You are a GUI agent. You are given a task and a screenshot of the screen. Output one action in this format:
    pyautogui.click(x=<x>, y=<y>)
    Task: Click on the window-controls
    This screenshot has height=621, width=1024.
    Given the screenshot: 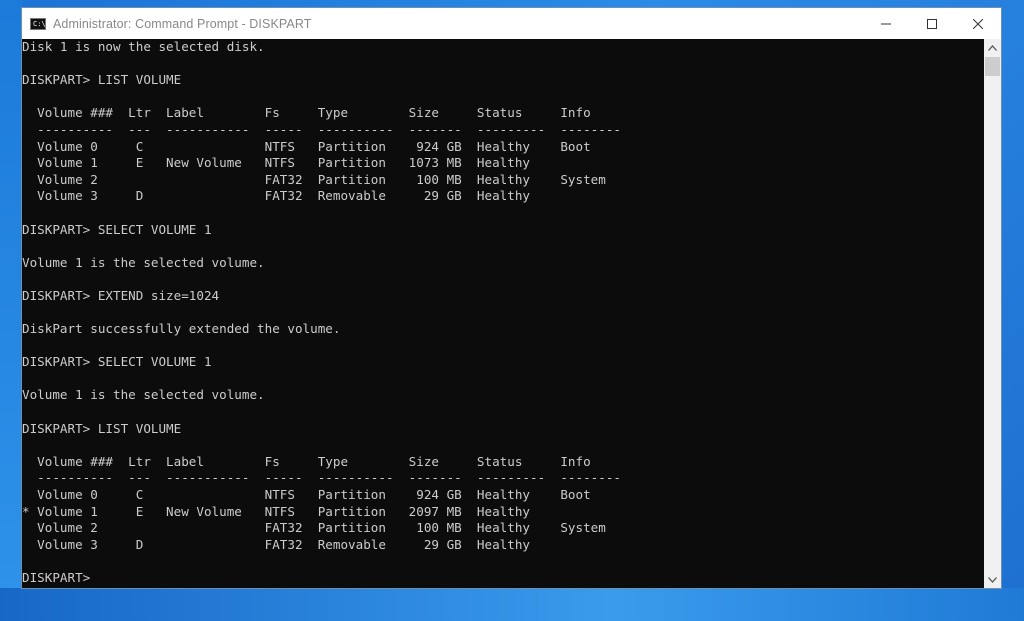 What is the action you would take?
    pyautogui.click(x=932, y=23)
    